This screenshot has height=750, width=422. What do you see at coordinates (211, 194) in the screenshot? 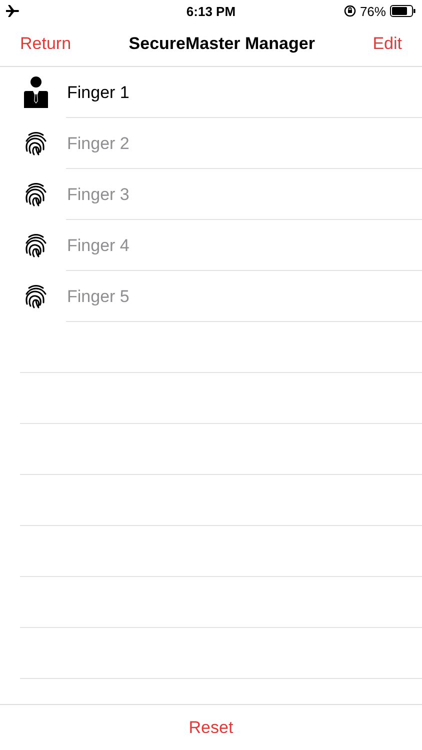
I see `finger-list-item: Finger 3` at bounding box center [211, 194].